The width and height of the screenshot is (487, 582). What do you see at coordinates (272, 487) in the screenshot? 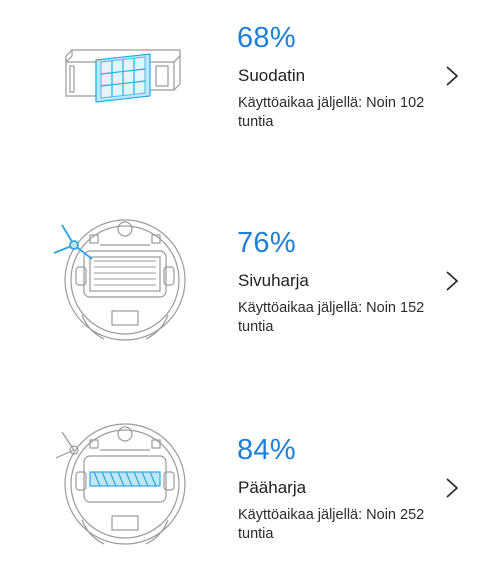
I see `main-brush-name: Pääharja` at bounding box center [272, 487].